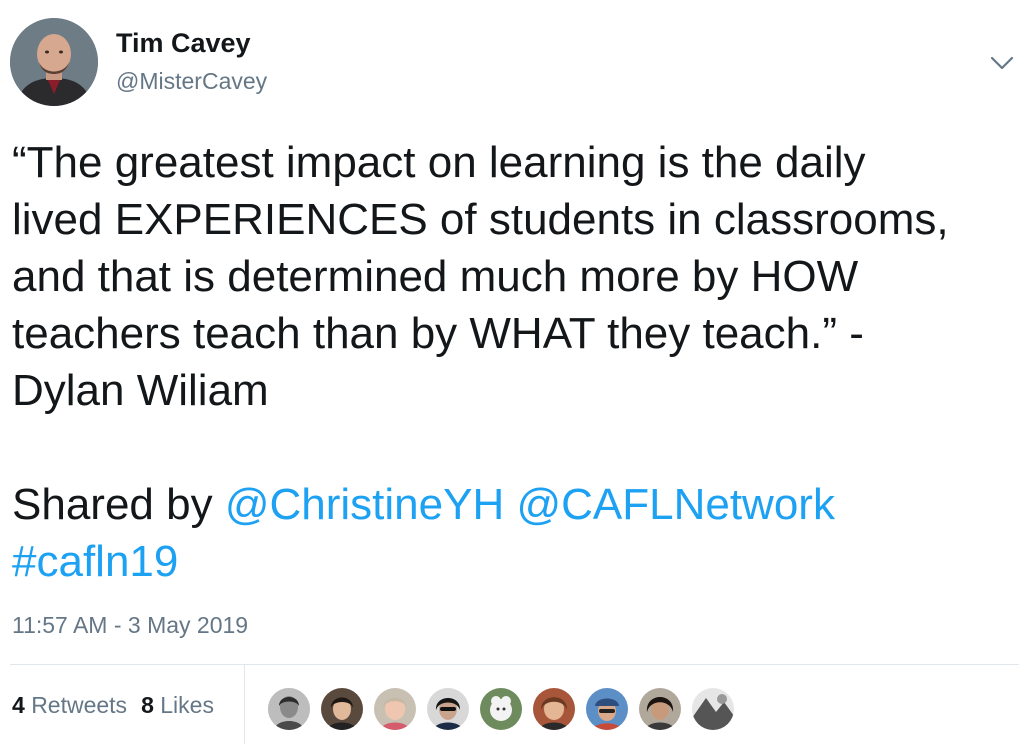 The width and height of the screenshot is (1033, 744). I want to click on author-name: Tim Cavey, so click(183, 43).